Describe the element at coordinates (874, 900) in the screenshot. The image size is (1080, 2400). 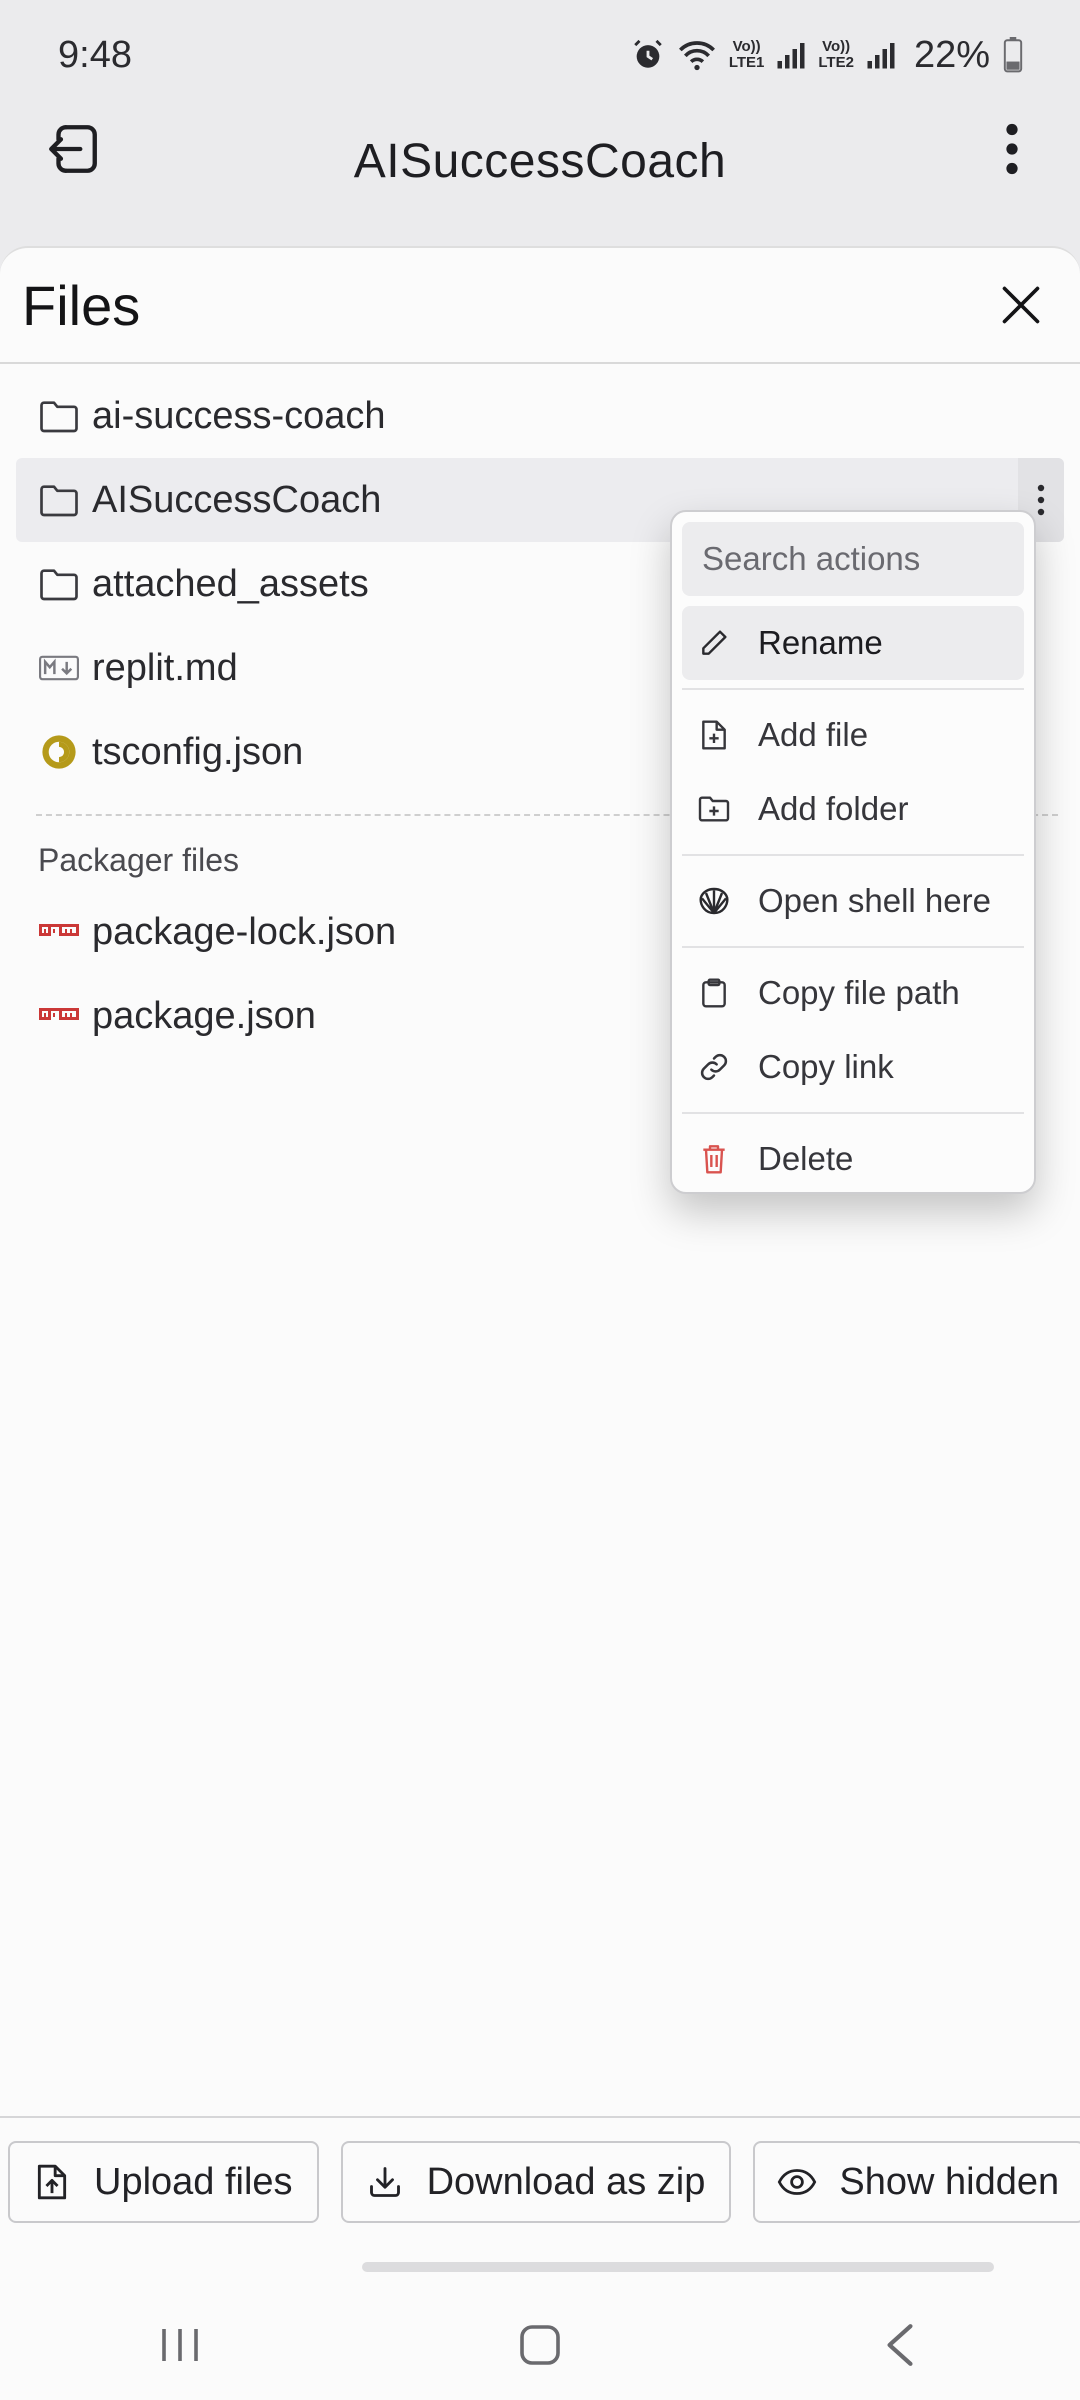
I see `menu-item-label: Open shell here` at that location.